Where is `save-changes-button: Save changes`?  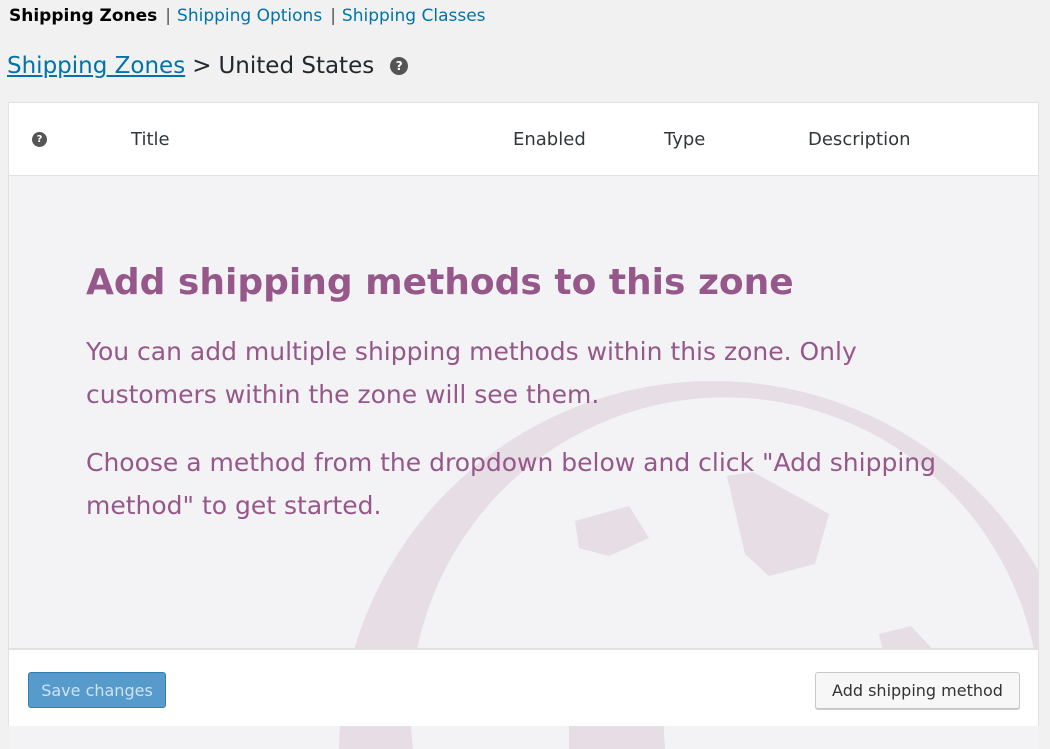 save-changes-button: Save changes is located at coordinates (97, 690).